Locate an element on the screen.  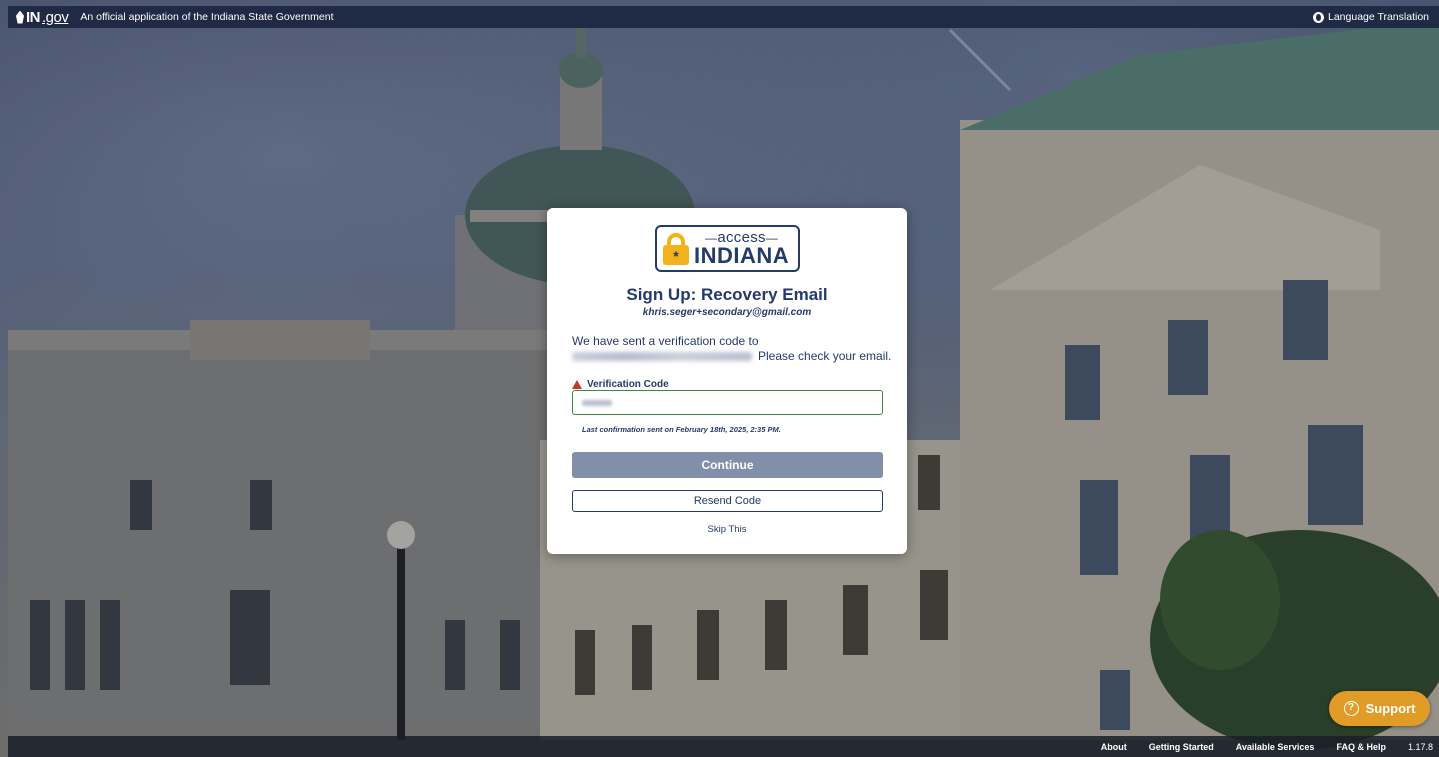
verification-message: We have sent a verification code to is located at coordinates (665, 341).